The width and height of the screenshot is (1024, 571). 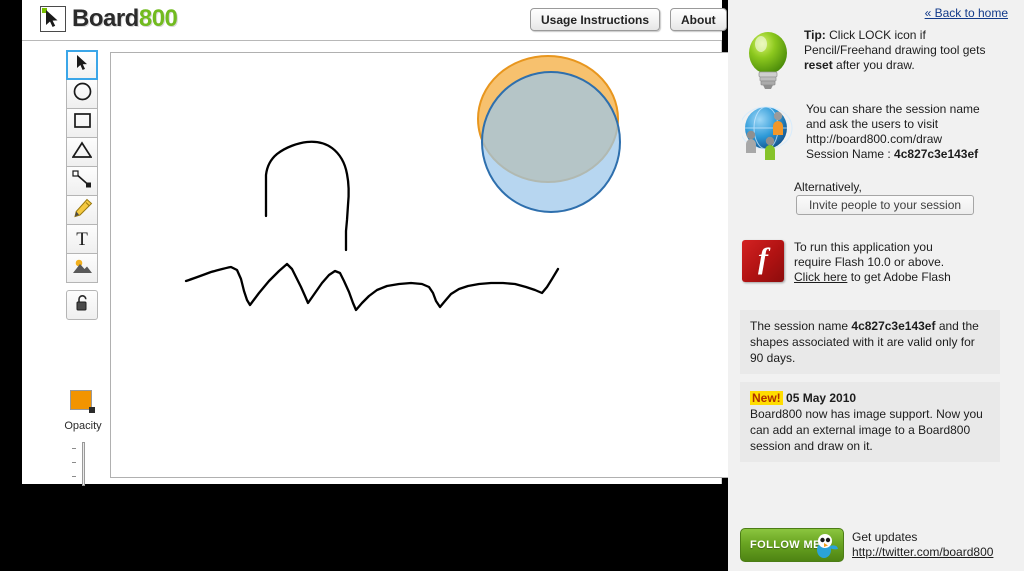 I want to click on session-notice-pre: The session name, so click(x=801, y=326).